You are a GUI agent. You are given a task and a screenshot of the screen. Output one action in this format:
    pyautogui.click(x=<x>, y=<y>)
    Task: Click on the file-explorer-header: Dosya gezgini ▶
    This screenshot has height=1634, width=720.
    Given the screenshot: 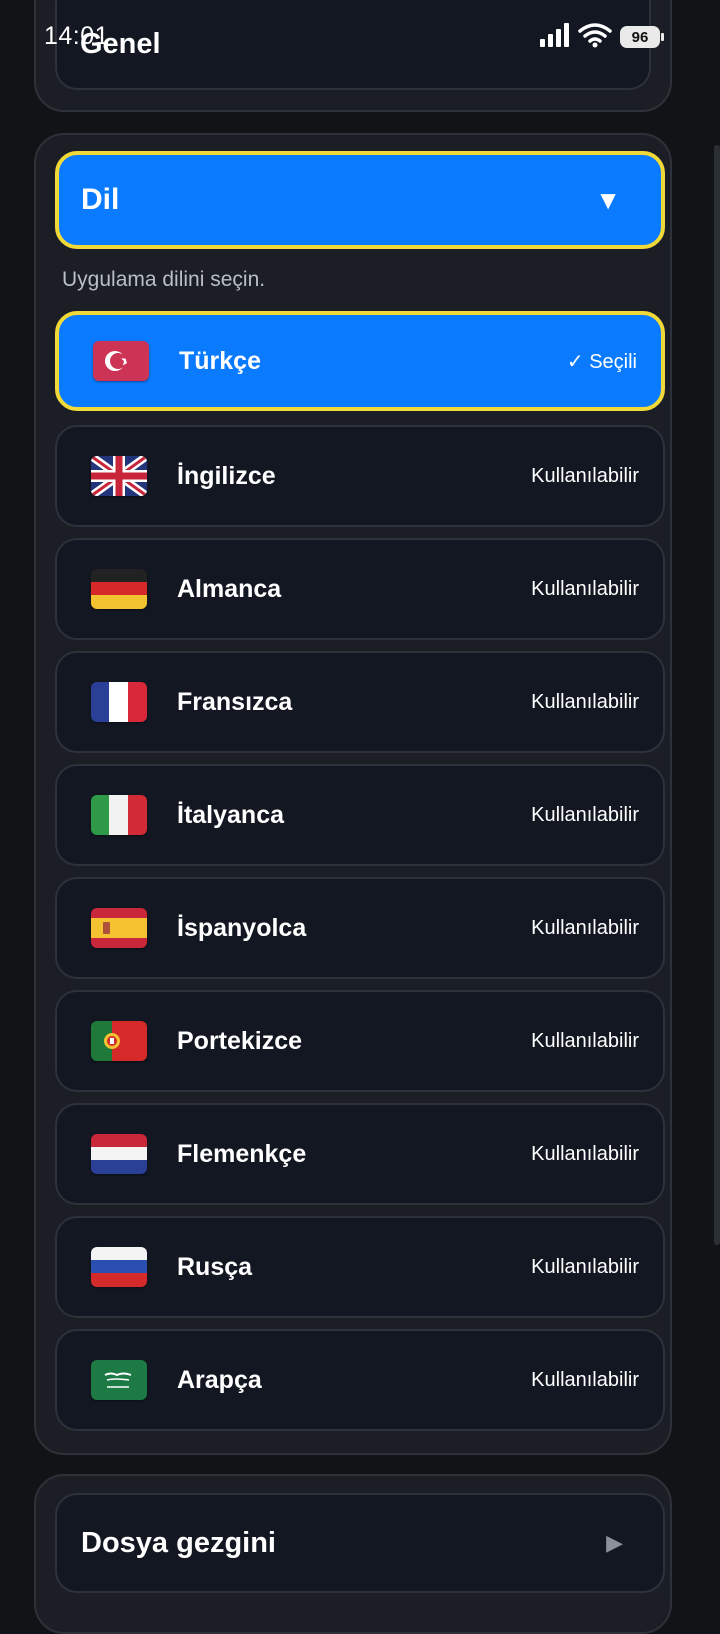 What is the action you would take?
    pyautogui.click(x=360, y=1543)
    